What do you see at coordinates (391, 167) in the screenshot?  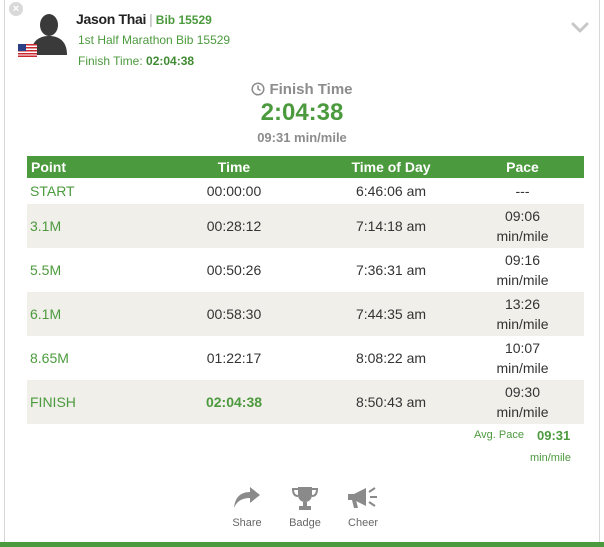 I see `header-time-of-day: Time of Day` at bounding box center [391, 167].